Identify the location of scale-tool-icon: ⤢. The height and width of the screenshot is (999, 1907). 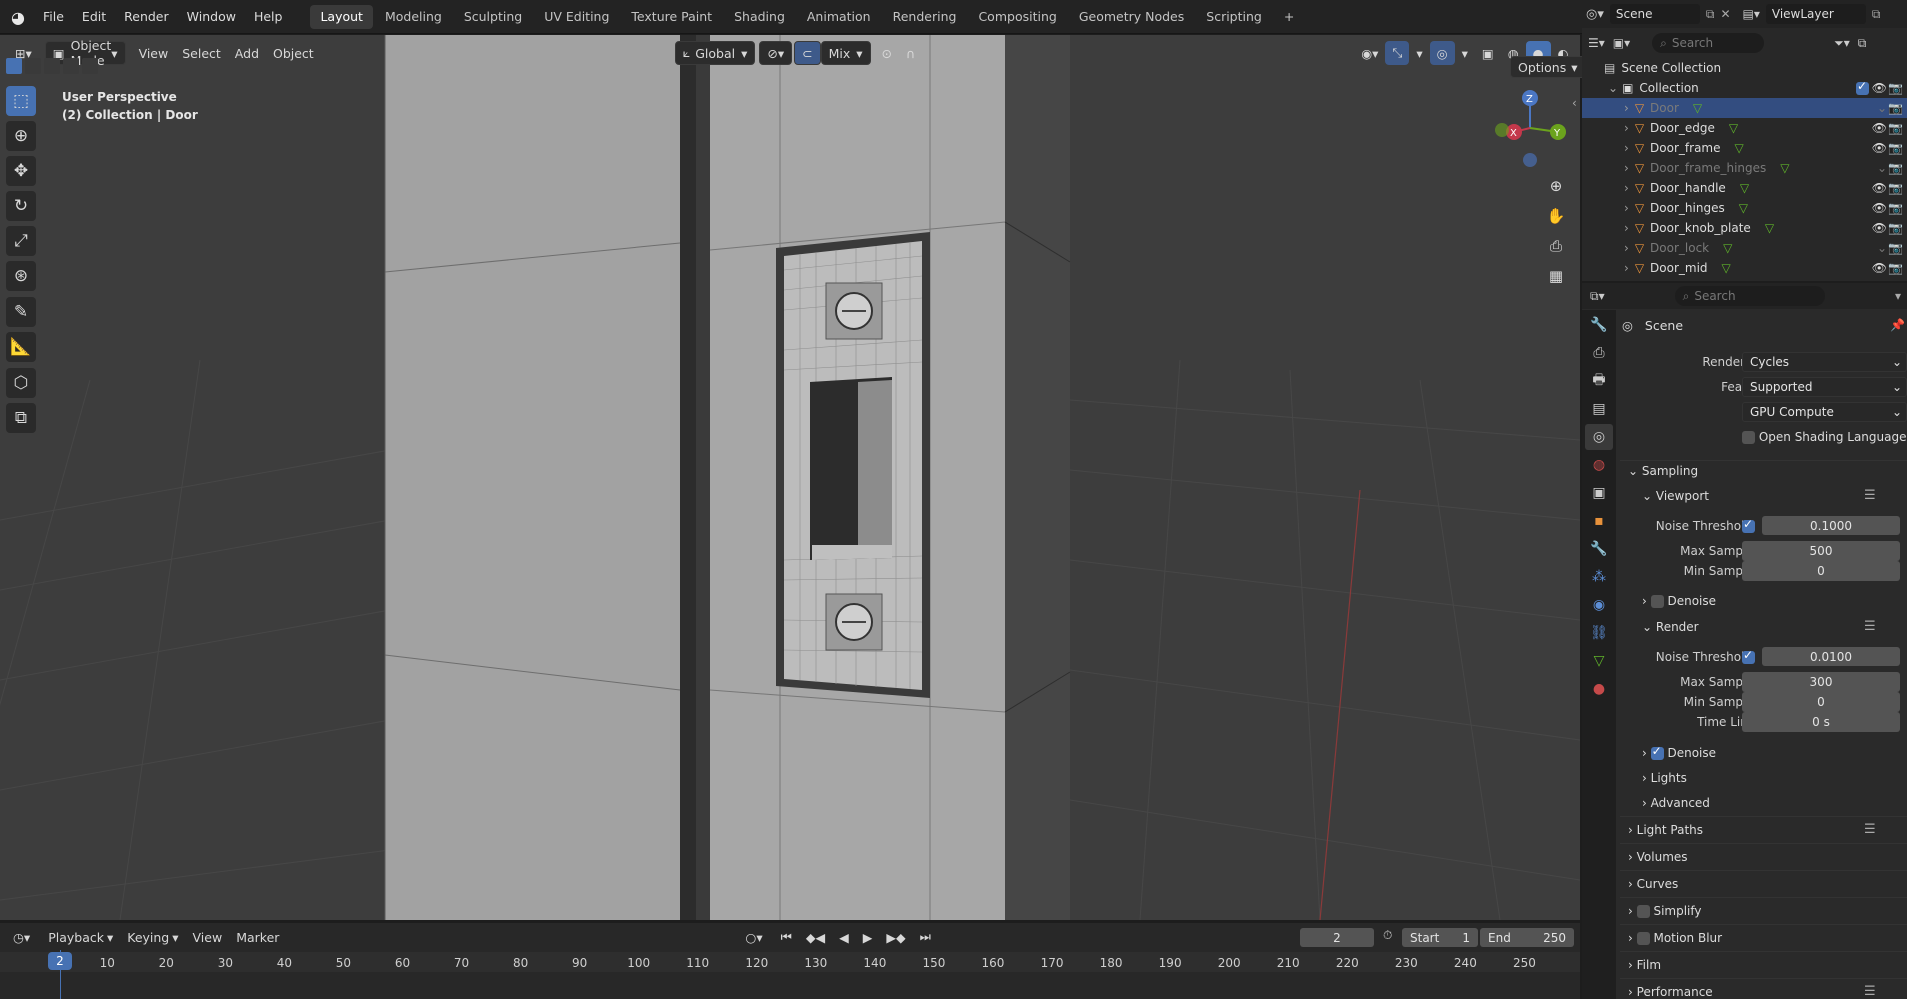
(21, 241).